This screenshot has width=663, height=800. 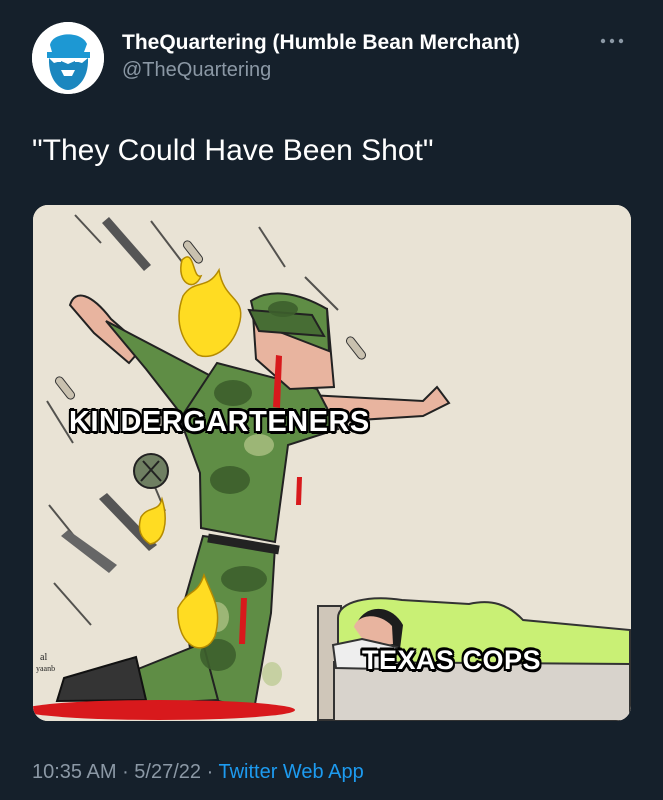 I want to click on tweet-source-link: Twitter Web App, so click(x=290, y=772).